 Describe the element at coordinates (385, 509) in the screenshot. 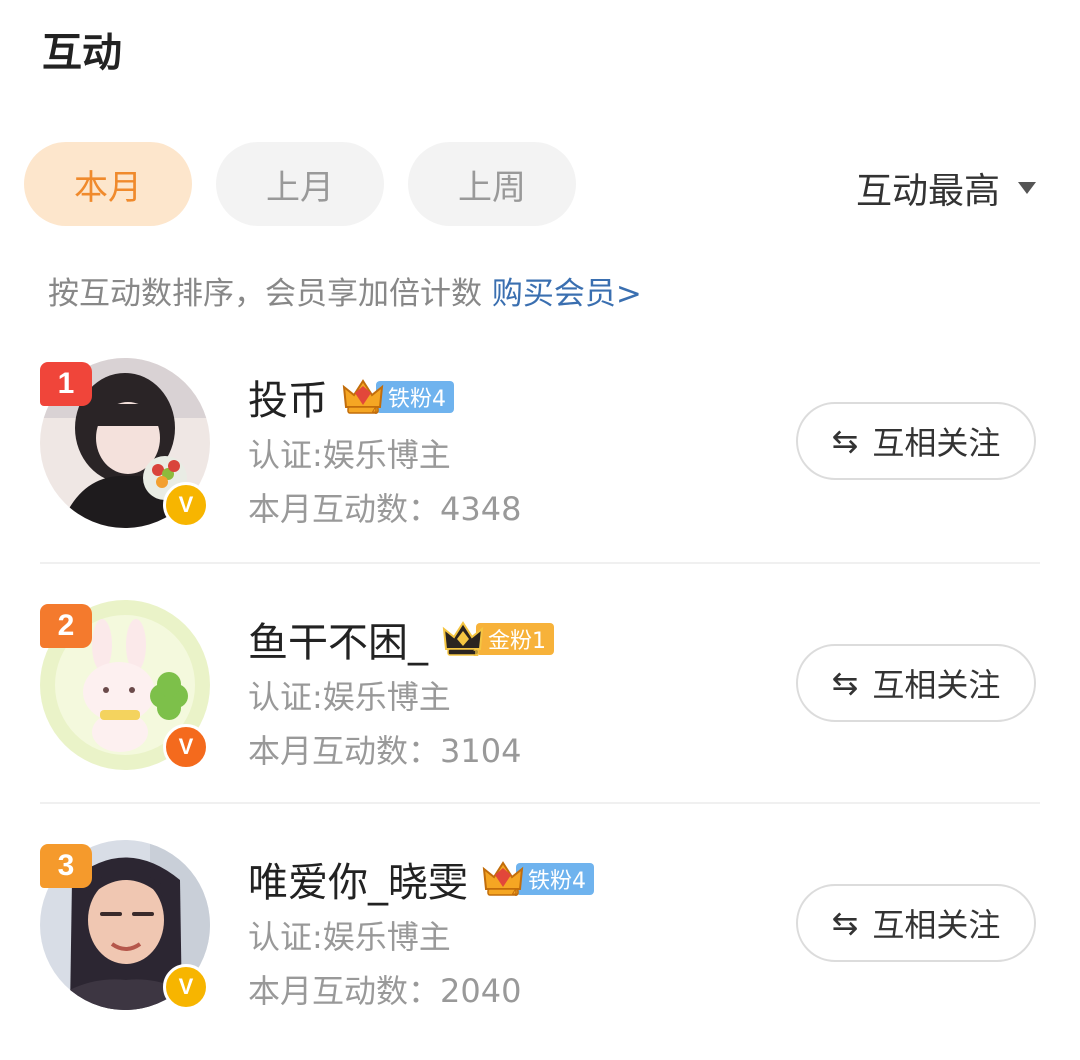

I see `interaction-count: 本月互动数：4348` at that location.